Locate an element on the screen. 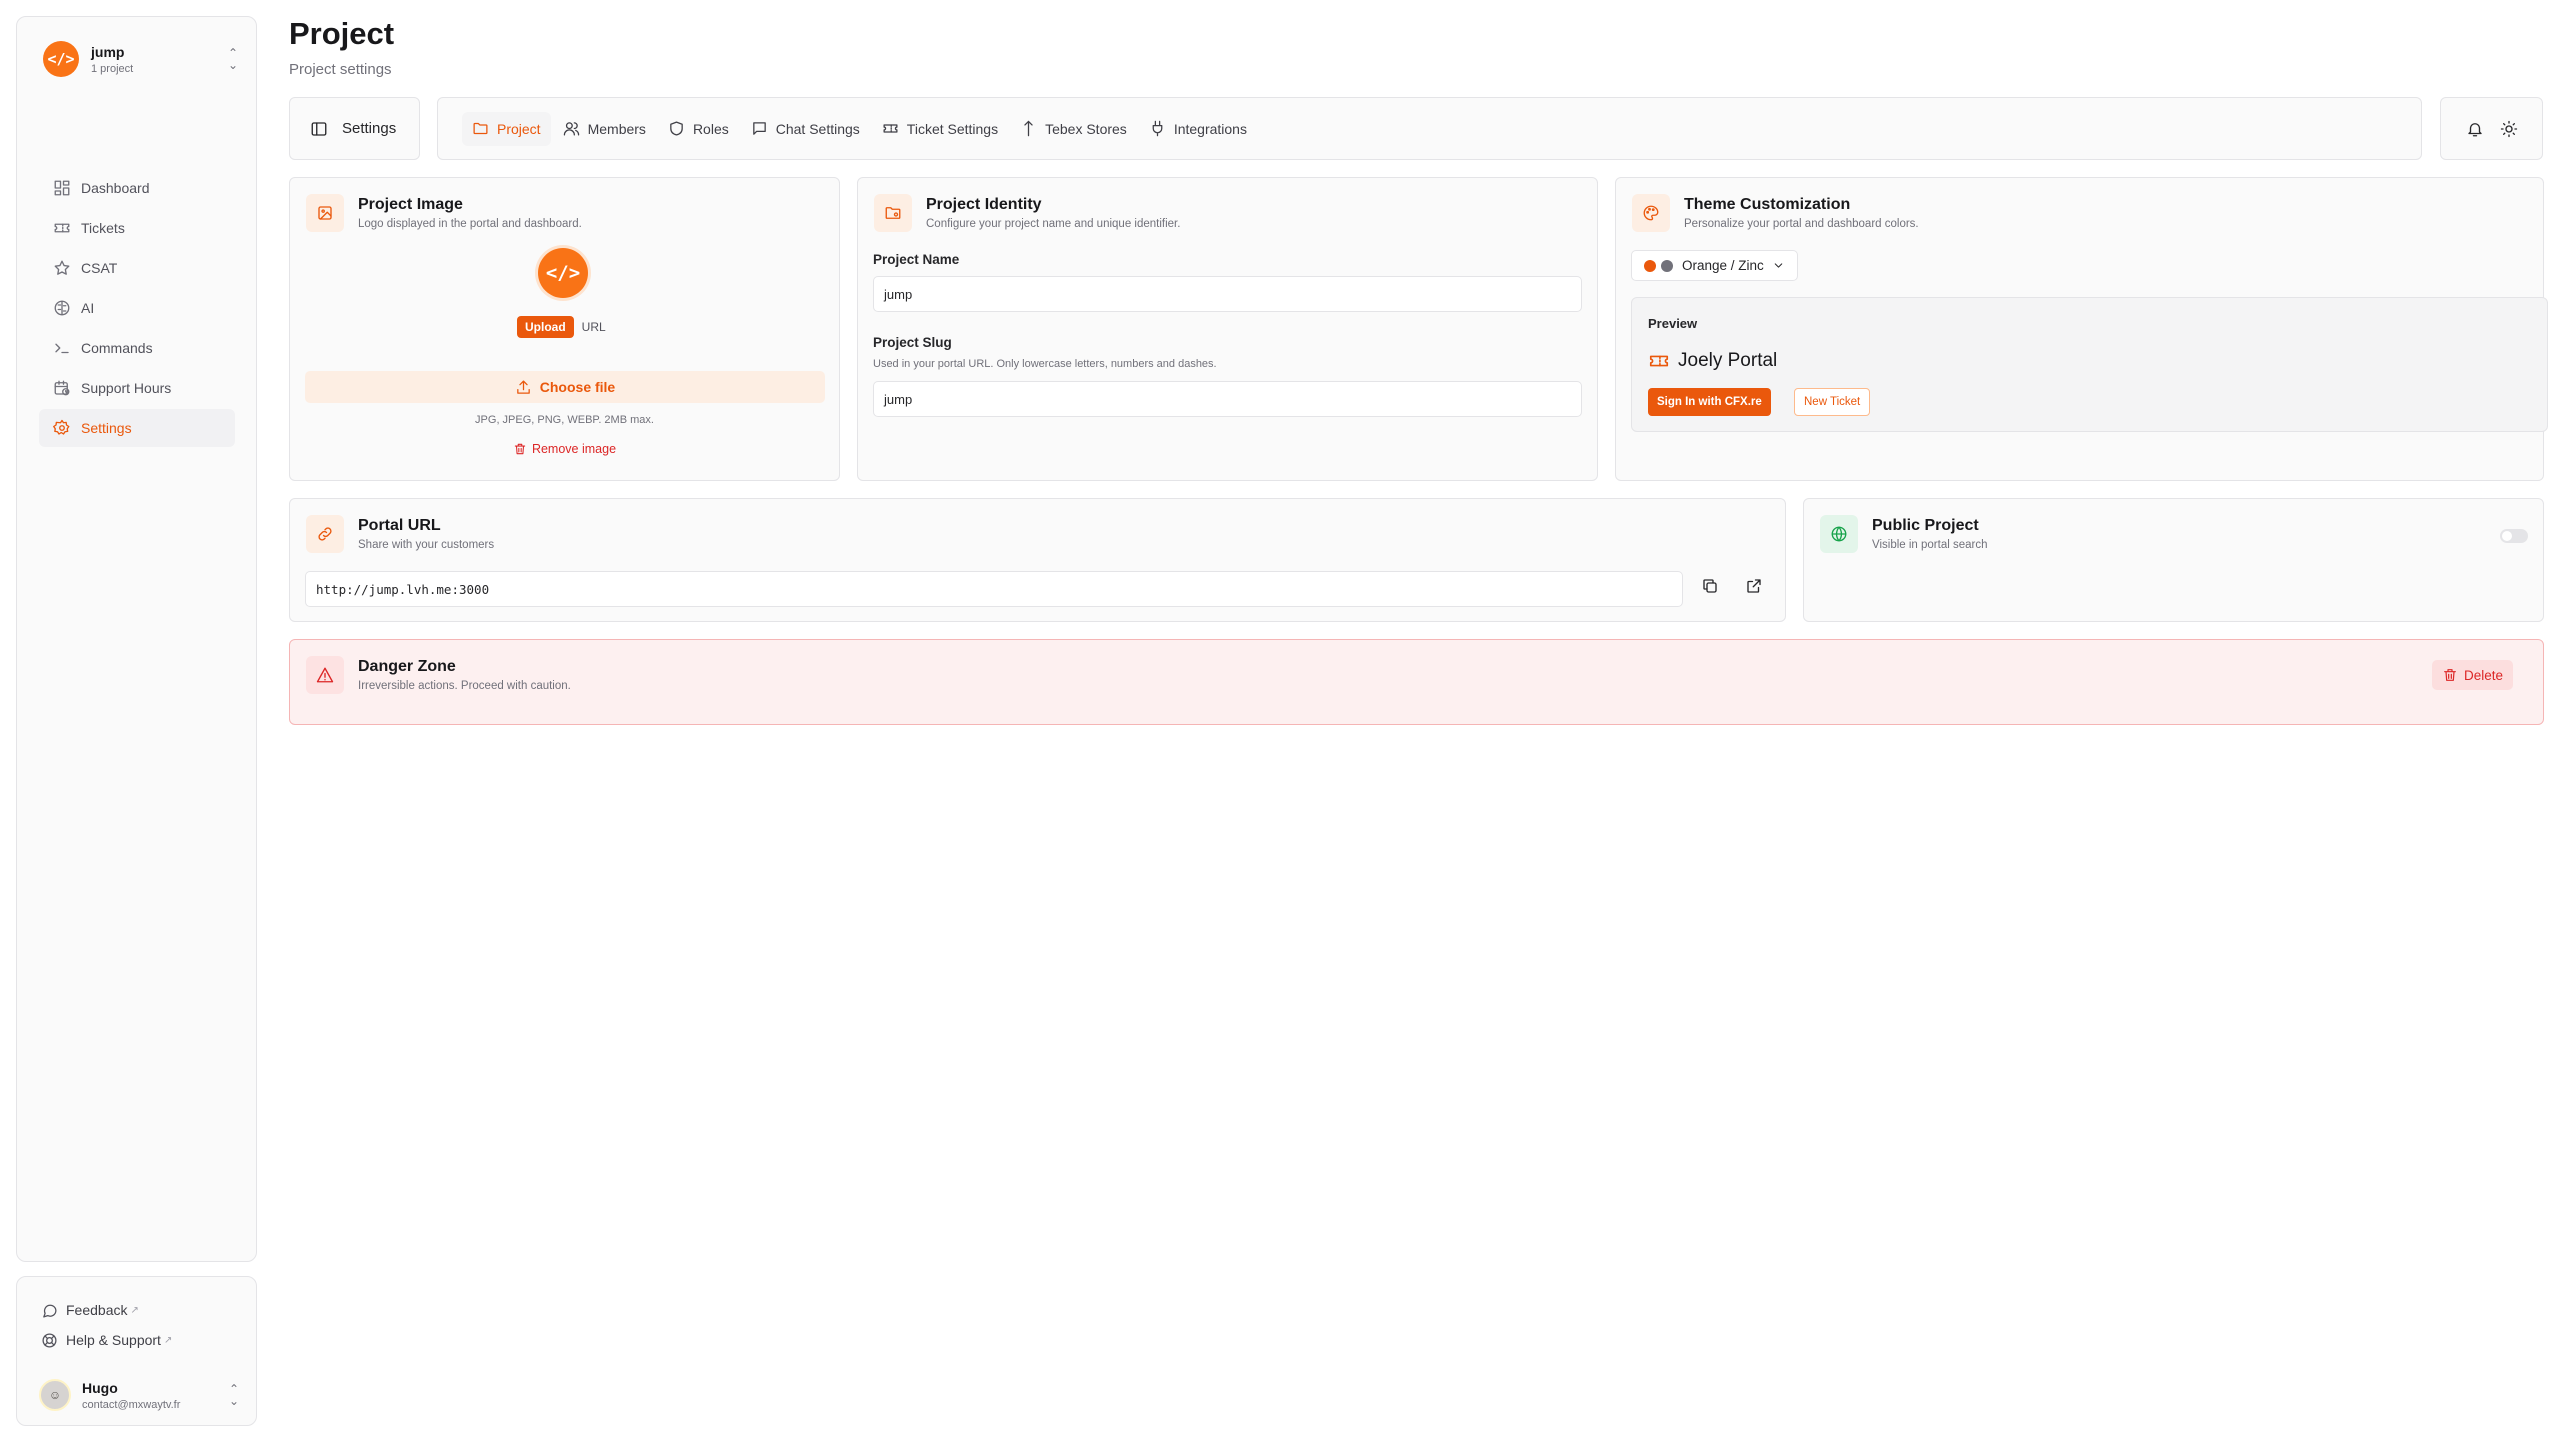  tab-label: Ticket Settings is located at coordinates (952, 128).